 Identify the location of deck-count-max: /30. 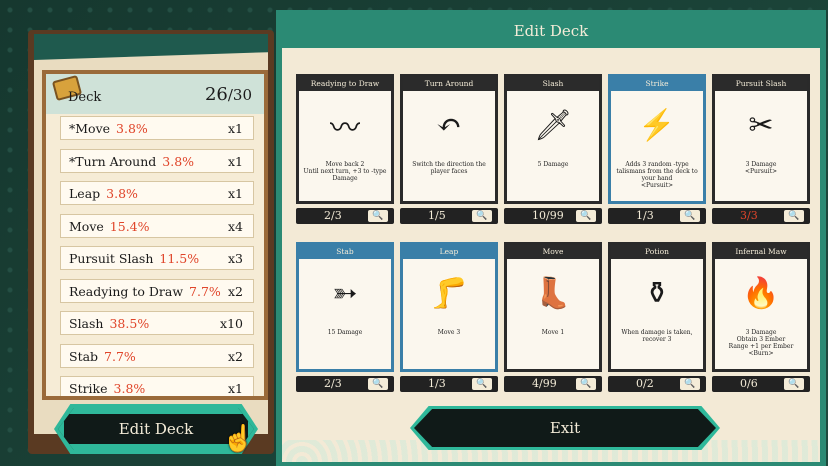
(239, 95).